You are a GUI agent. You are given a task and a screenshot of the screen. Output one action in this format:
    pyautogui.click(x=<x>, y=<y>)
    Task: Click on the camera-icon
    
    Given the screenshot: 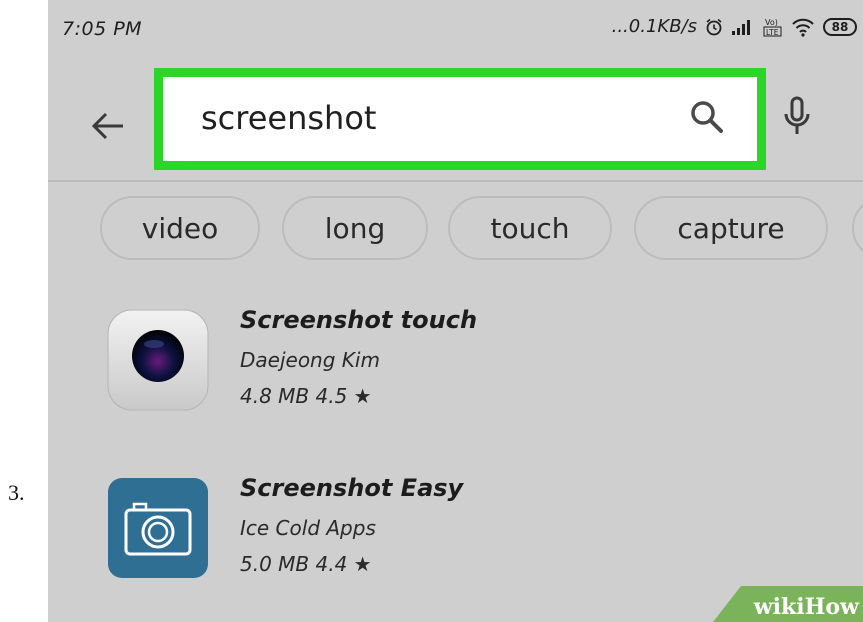 What is the action you would take?
    pyautogui.click(x=158, y=528)
    